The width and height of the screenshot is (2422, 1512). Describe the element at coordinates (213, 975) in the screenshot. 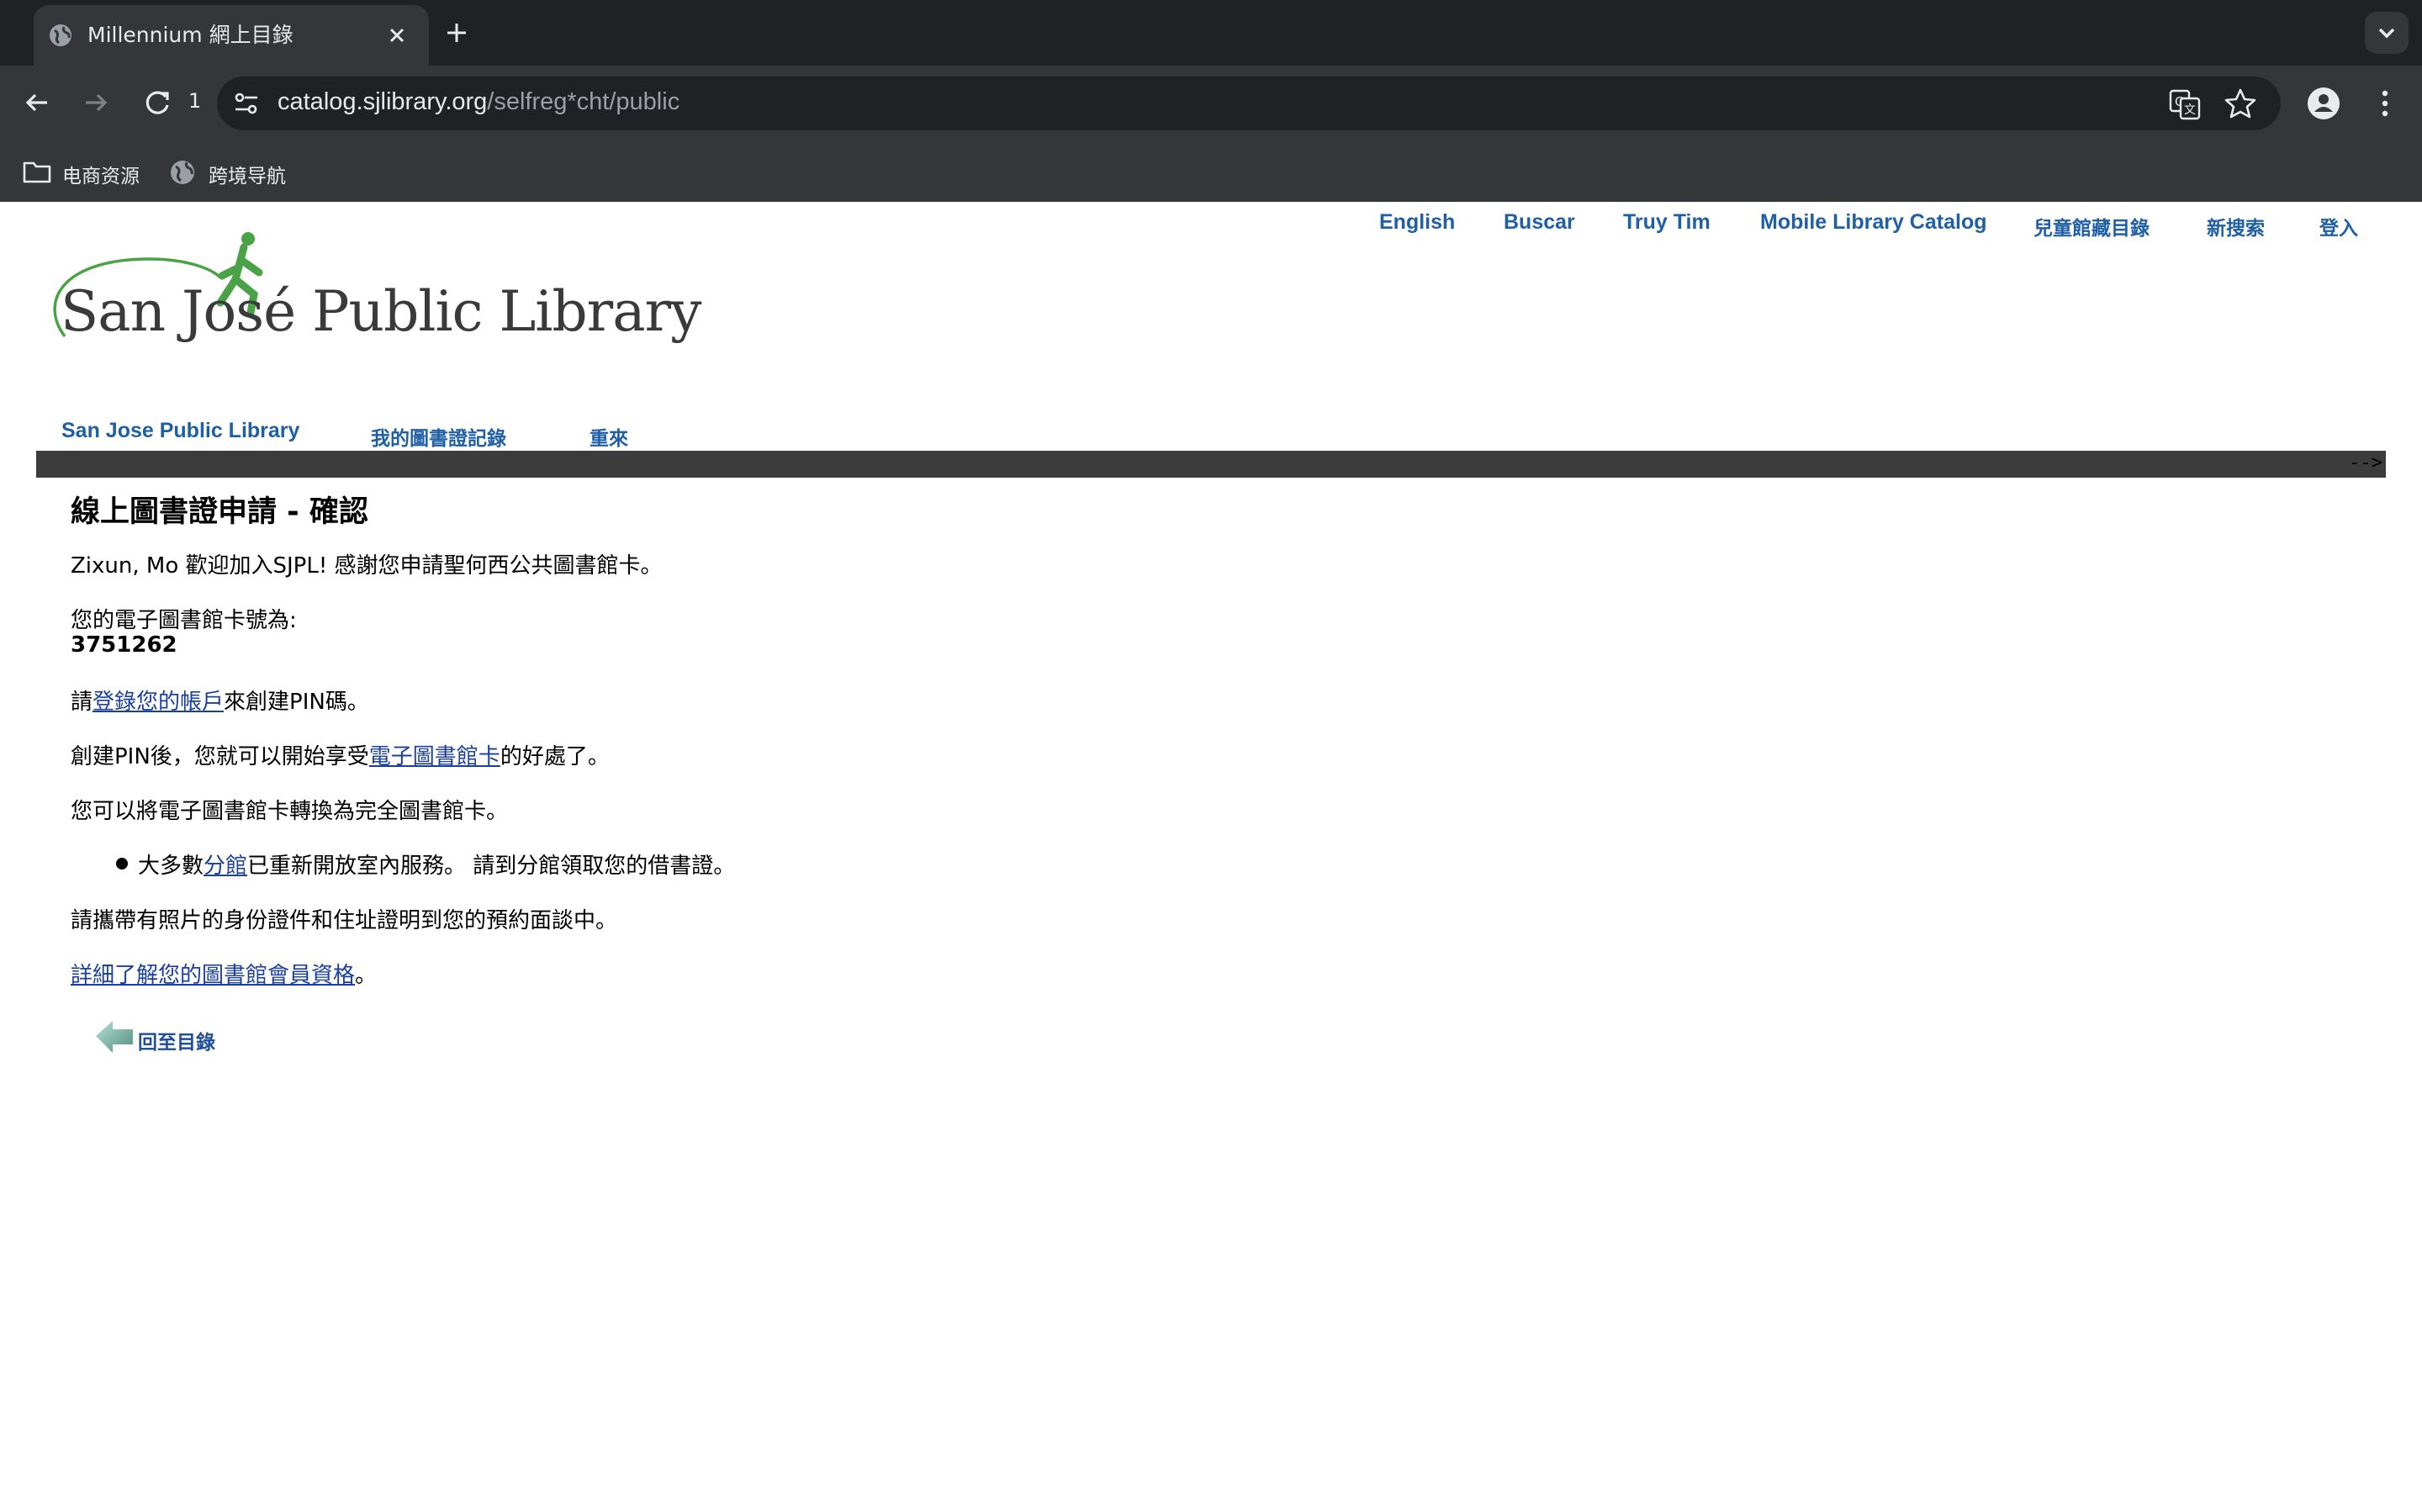

I see `membership-link: 詳細了解您的圖書館會員資格` at that location.